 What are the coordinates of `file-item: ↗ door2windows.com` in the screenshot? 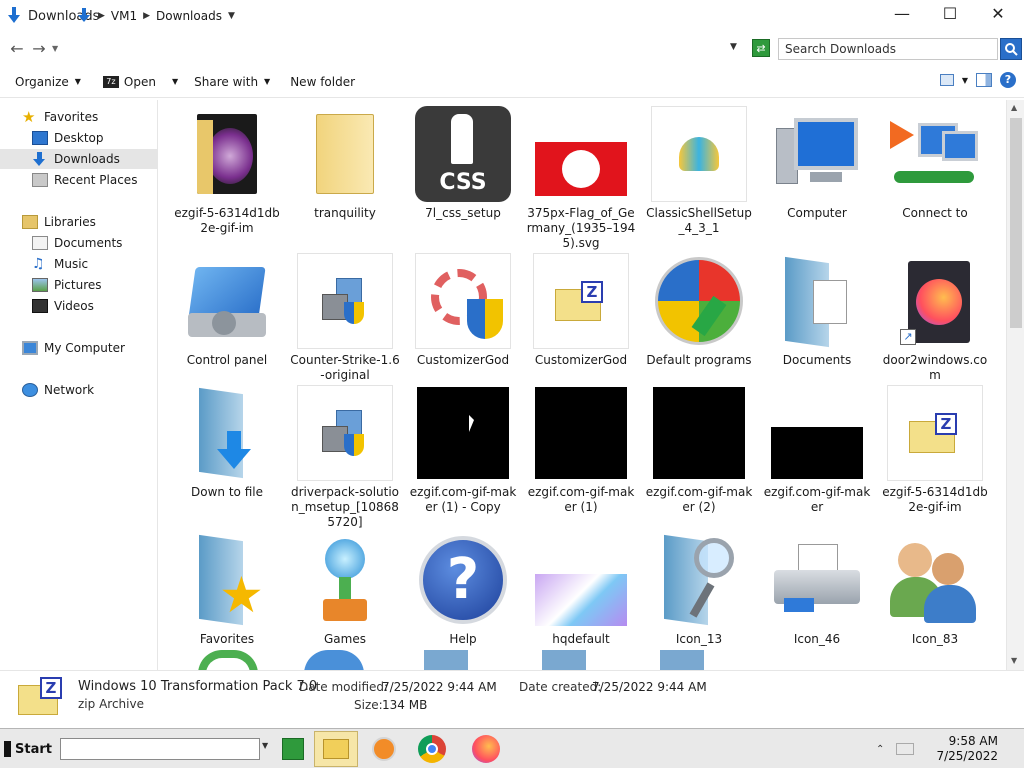 It's located at (935, 318).